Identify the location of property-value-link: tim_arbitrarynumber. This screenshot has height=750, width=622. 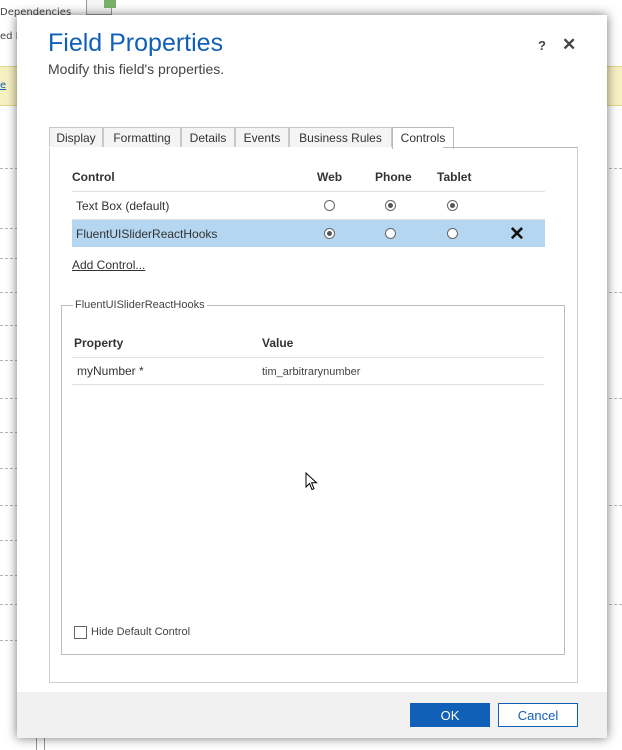
(311, 372).